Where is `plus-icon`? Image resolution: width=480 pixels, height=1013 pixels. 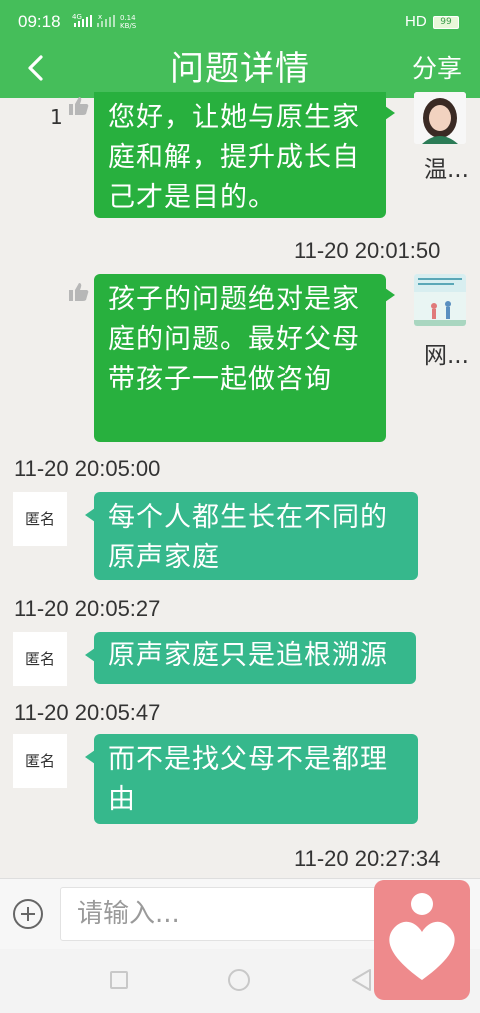 plus-icon is located at coordinates (28, 914).